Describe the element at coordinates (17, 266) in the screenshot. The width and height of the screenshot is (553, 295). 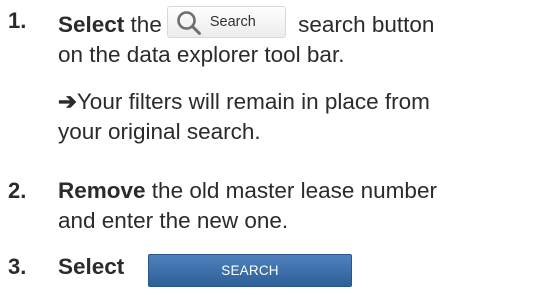
I see `step-number: 3.` at that location.